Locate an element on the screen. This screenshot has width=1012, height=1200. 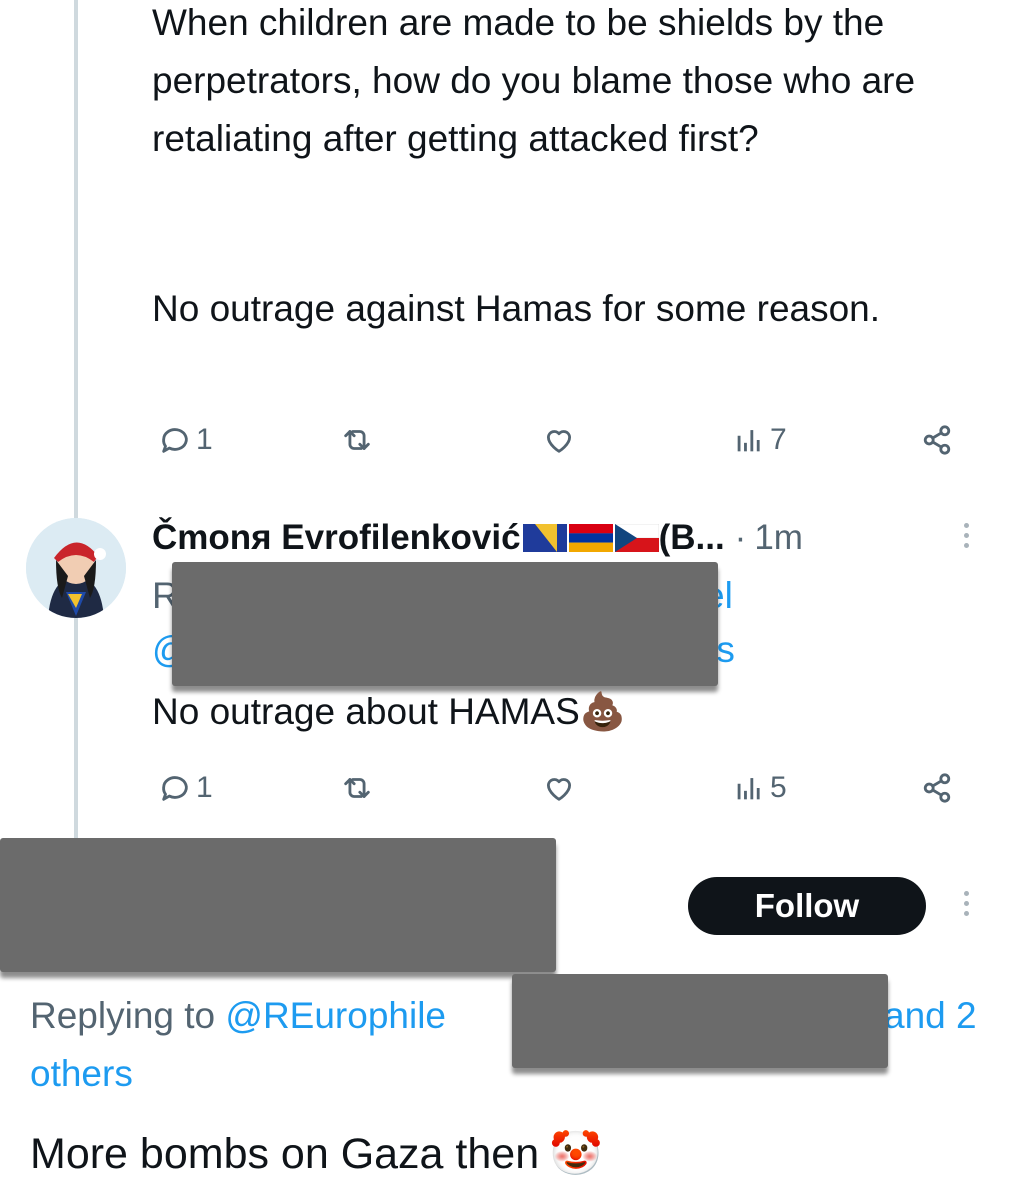
tweet-2-repost-button is located at coordinates (357, 788).